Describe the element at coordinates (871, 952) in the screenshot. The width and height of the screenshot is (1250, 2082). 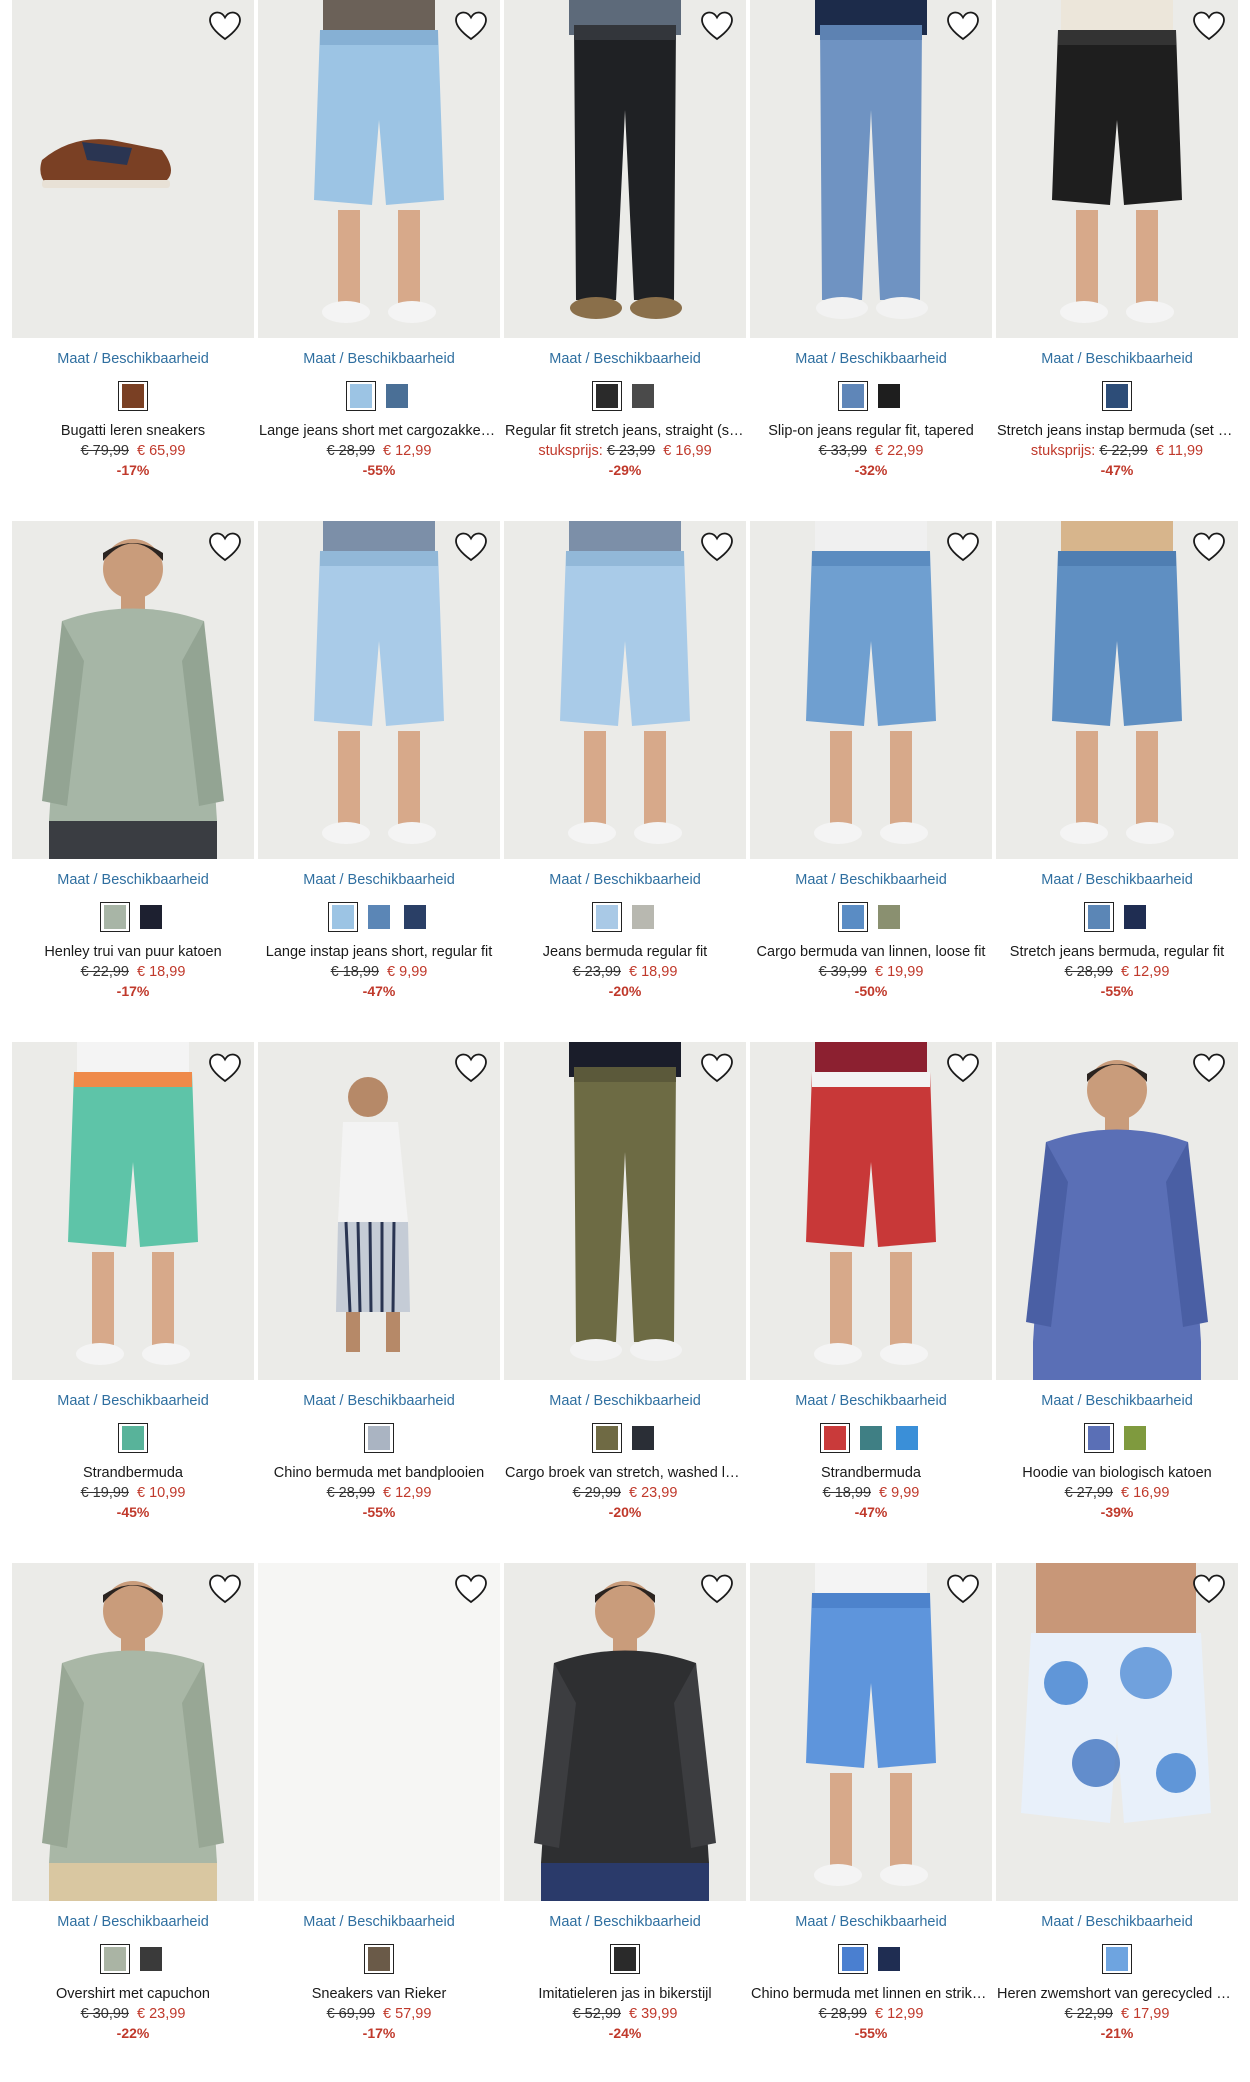
I see `product-name: Cargo bermuda van linnen, loose fit` at that location.